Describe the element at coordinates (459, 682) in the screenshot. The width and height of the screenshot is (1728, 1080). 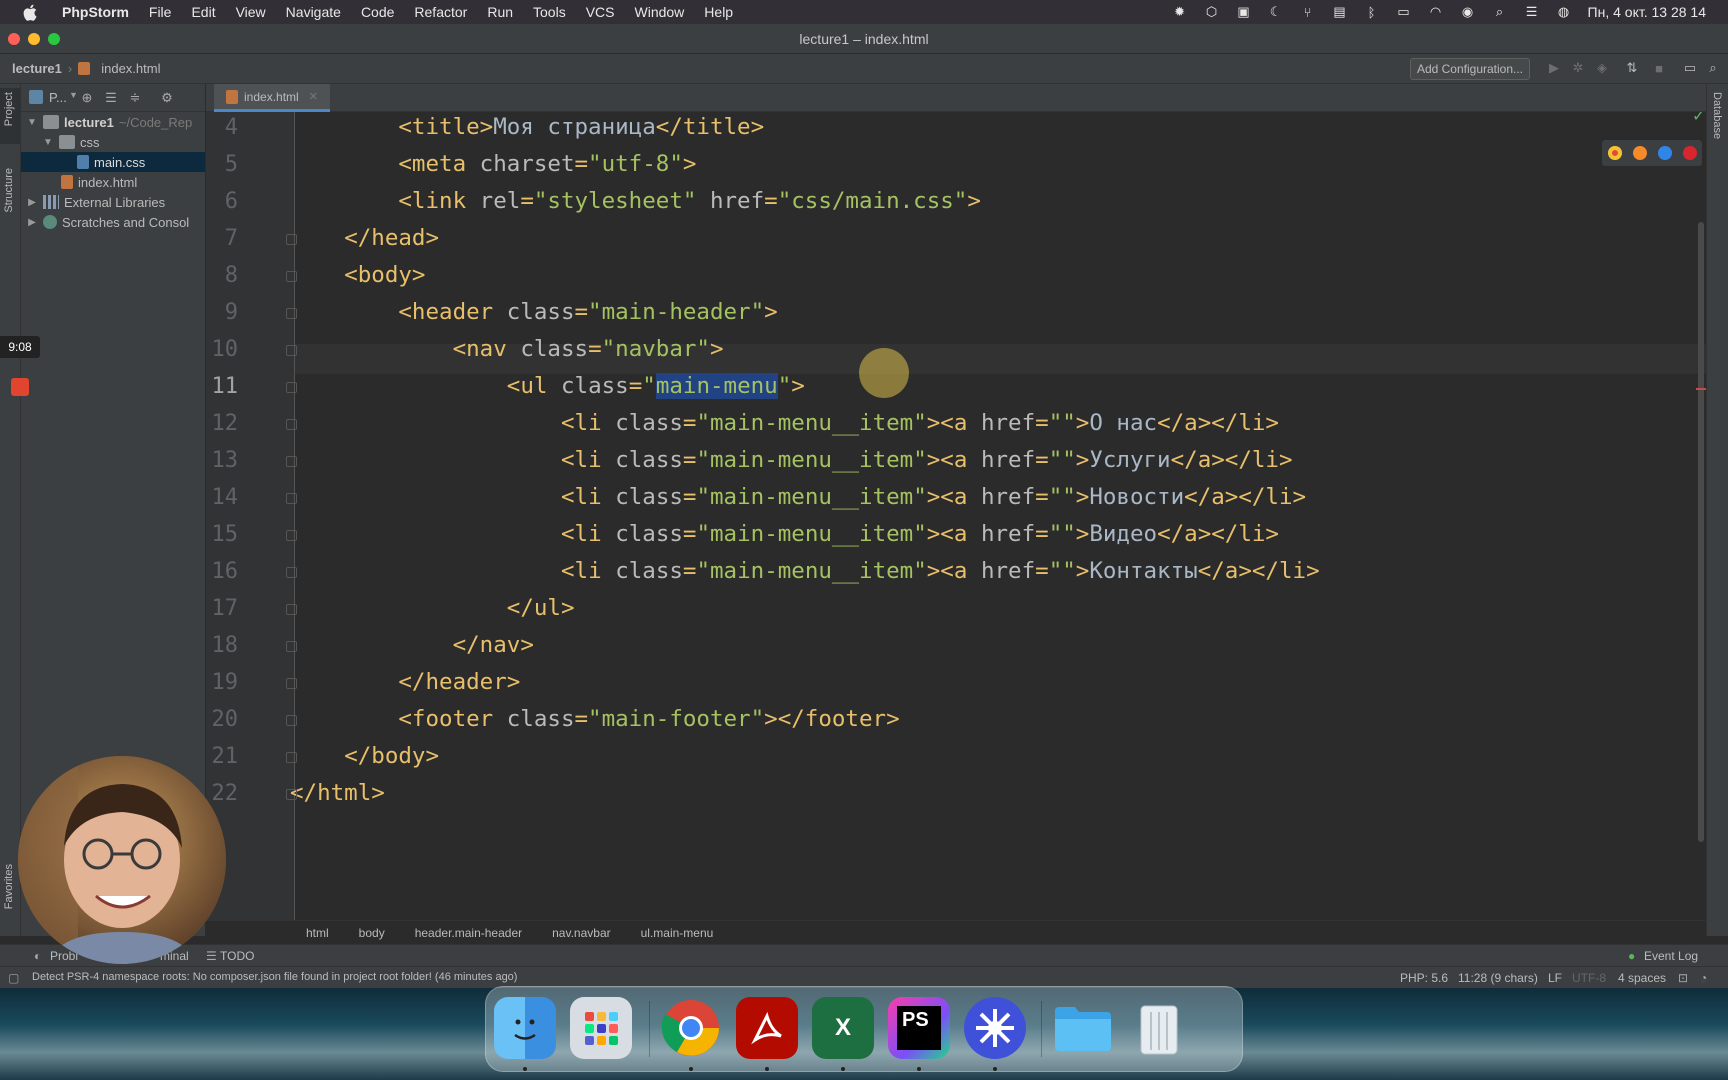
I see `code-line: </header>` at that location.